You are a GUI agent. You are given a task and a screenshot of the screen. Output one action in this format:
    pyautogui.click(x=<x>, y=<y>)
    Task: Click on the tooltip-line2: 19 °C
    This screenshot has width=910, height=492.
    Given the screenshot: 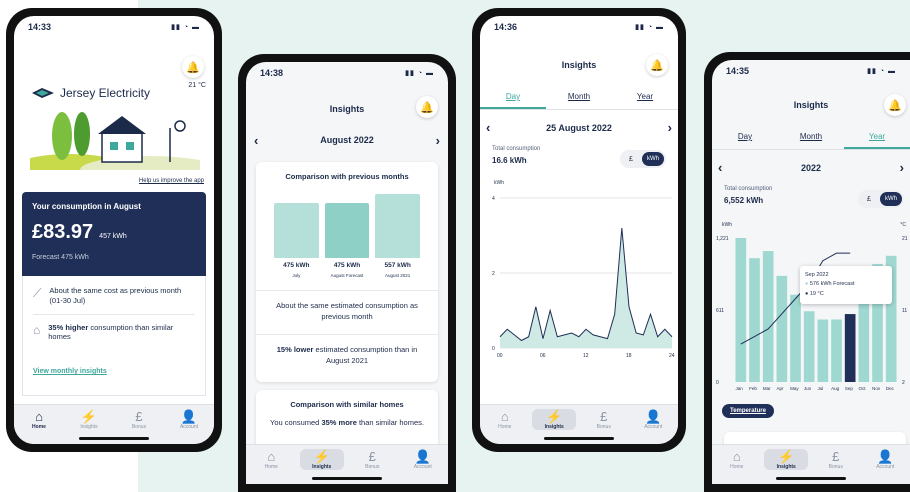 What is the action you would take?
    pyautogui.click(x=816, y=293)
    